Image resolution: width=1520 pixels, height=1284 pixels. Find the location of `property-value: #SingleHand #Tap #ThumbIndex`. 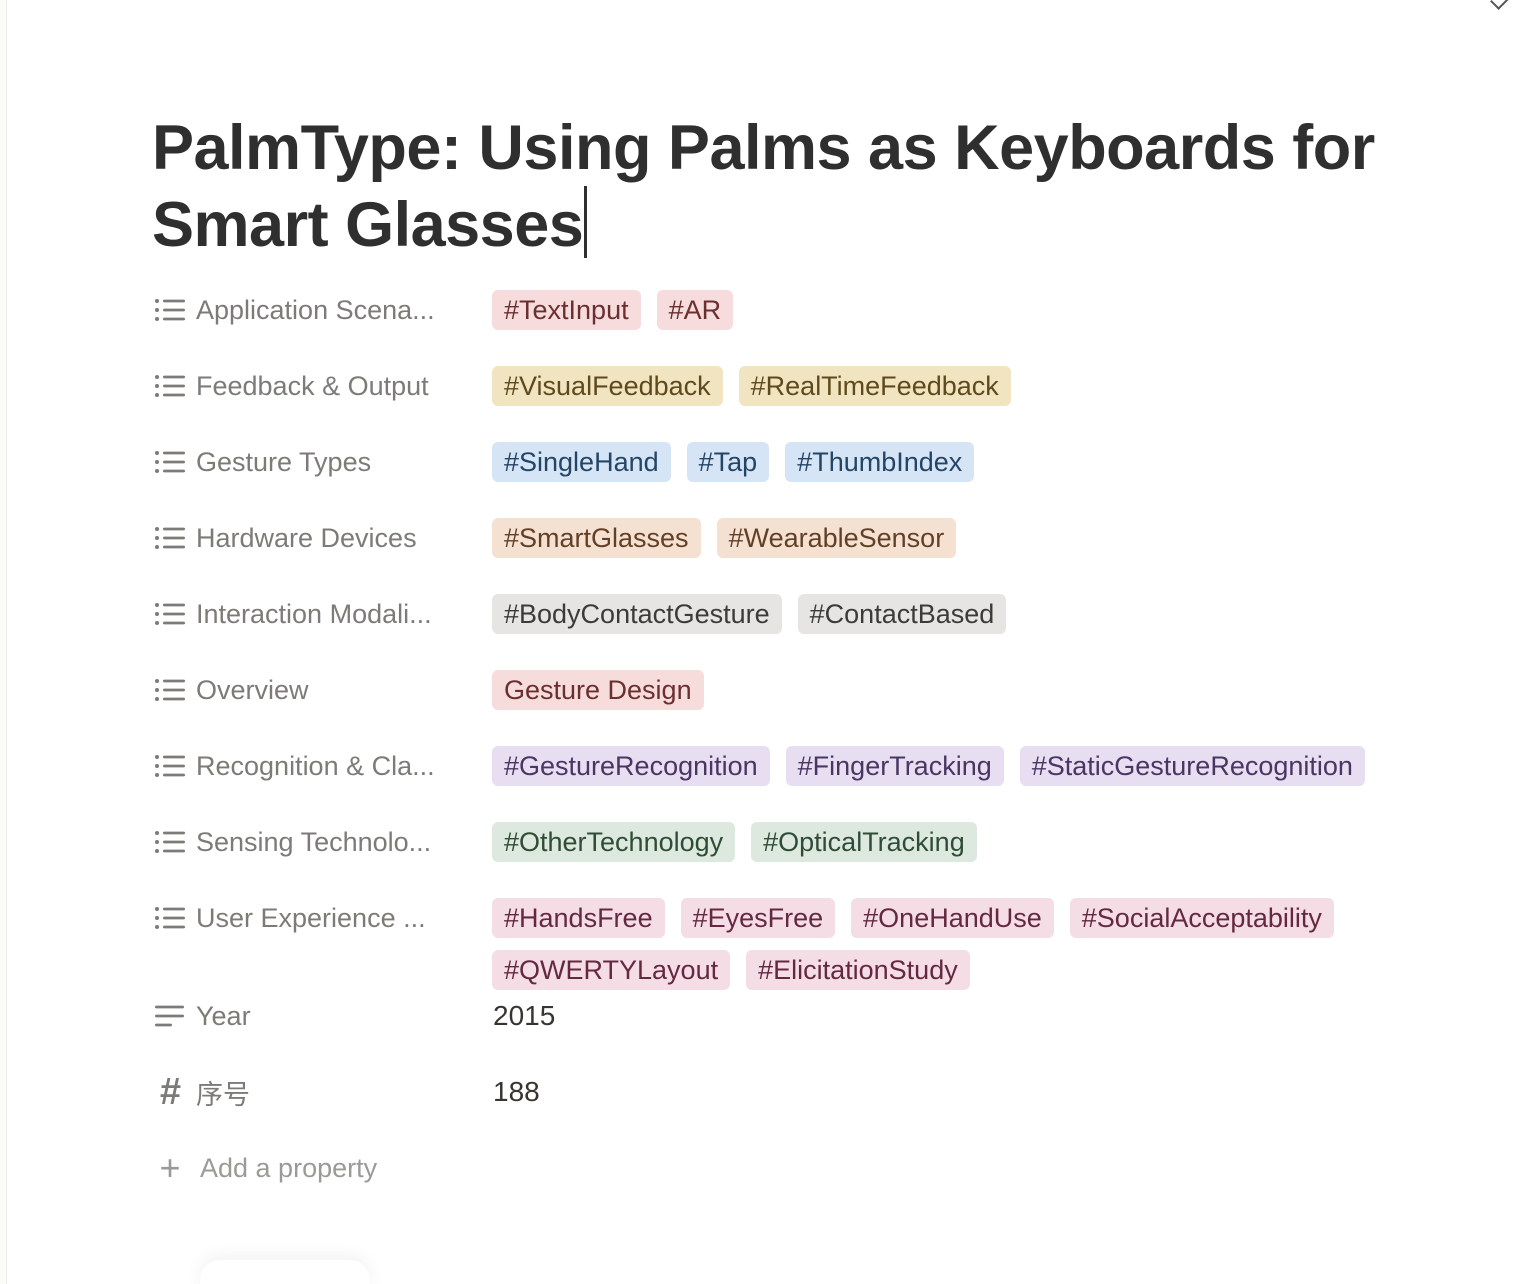

property-value: #SingleHand #Tap #ThumbIndex is located at coordinates (972, 459).